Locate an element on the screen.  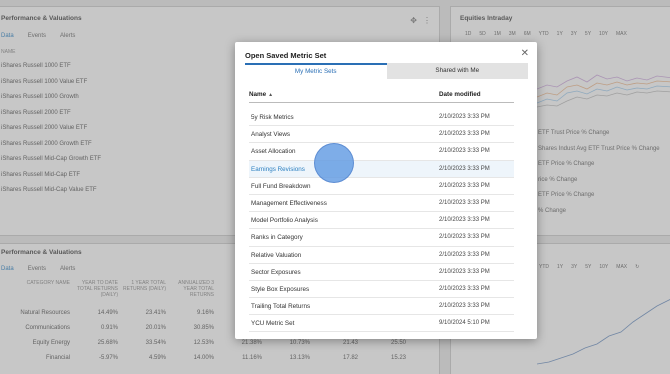
metric-set-row: Trailing Total Returns 2/10/2023 3:33 PM is located at coordinates (381, 307).